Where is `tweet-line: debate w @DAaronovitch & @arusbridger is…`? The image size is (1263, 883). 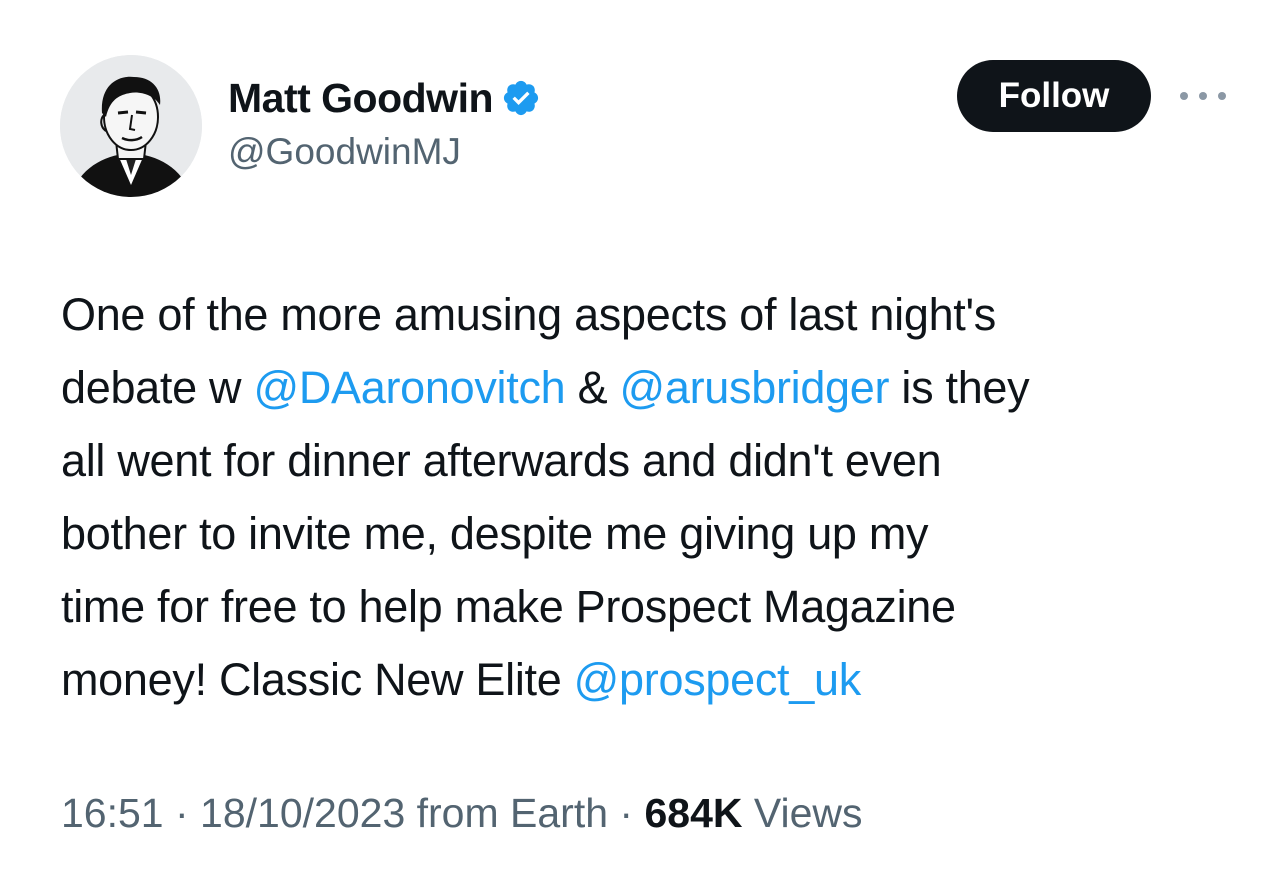
tweet-line: debate w @DAaronovitch & @arusbridger is… is located at coordinates (651, 387).